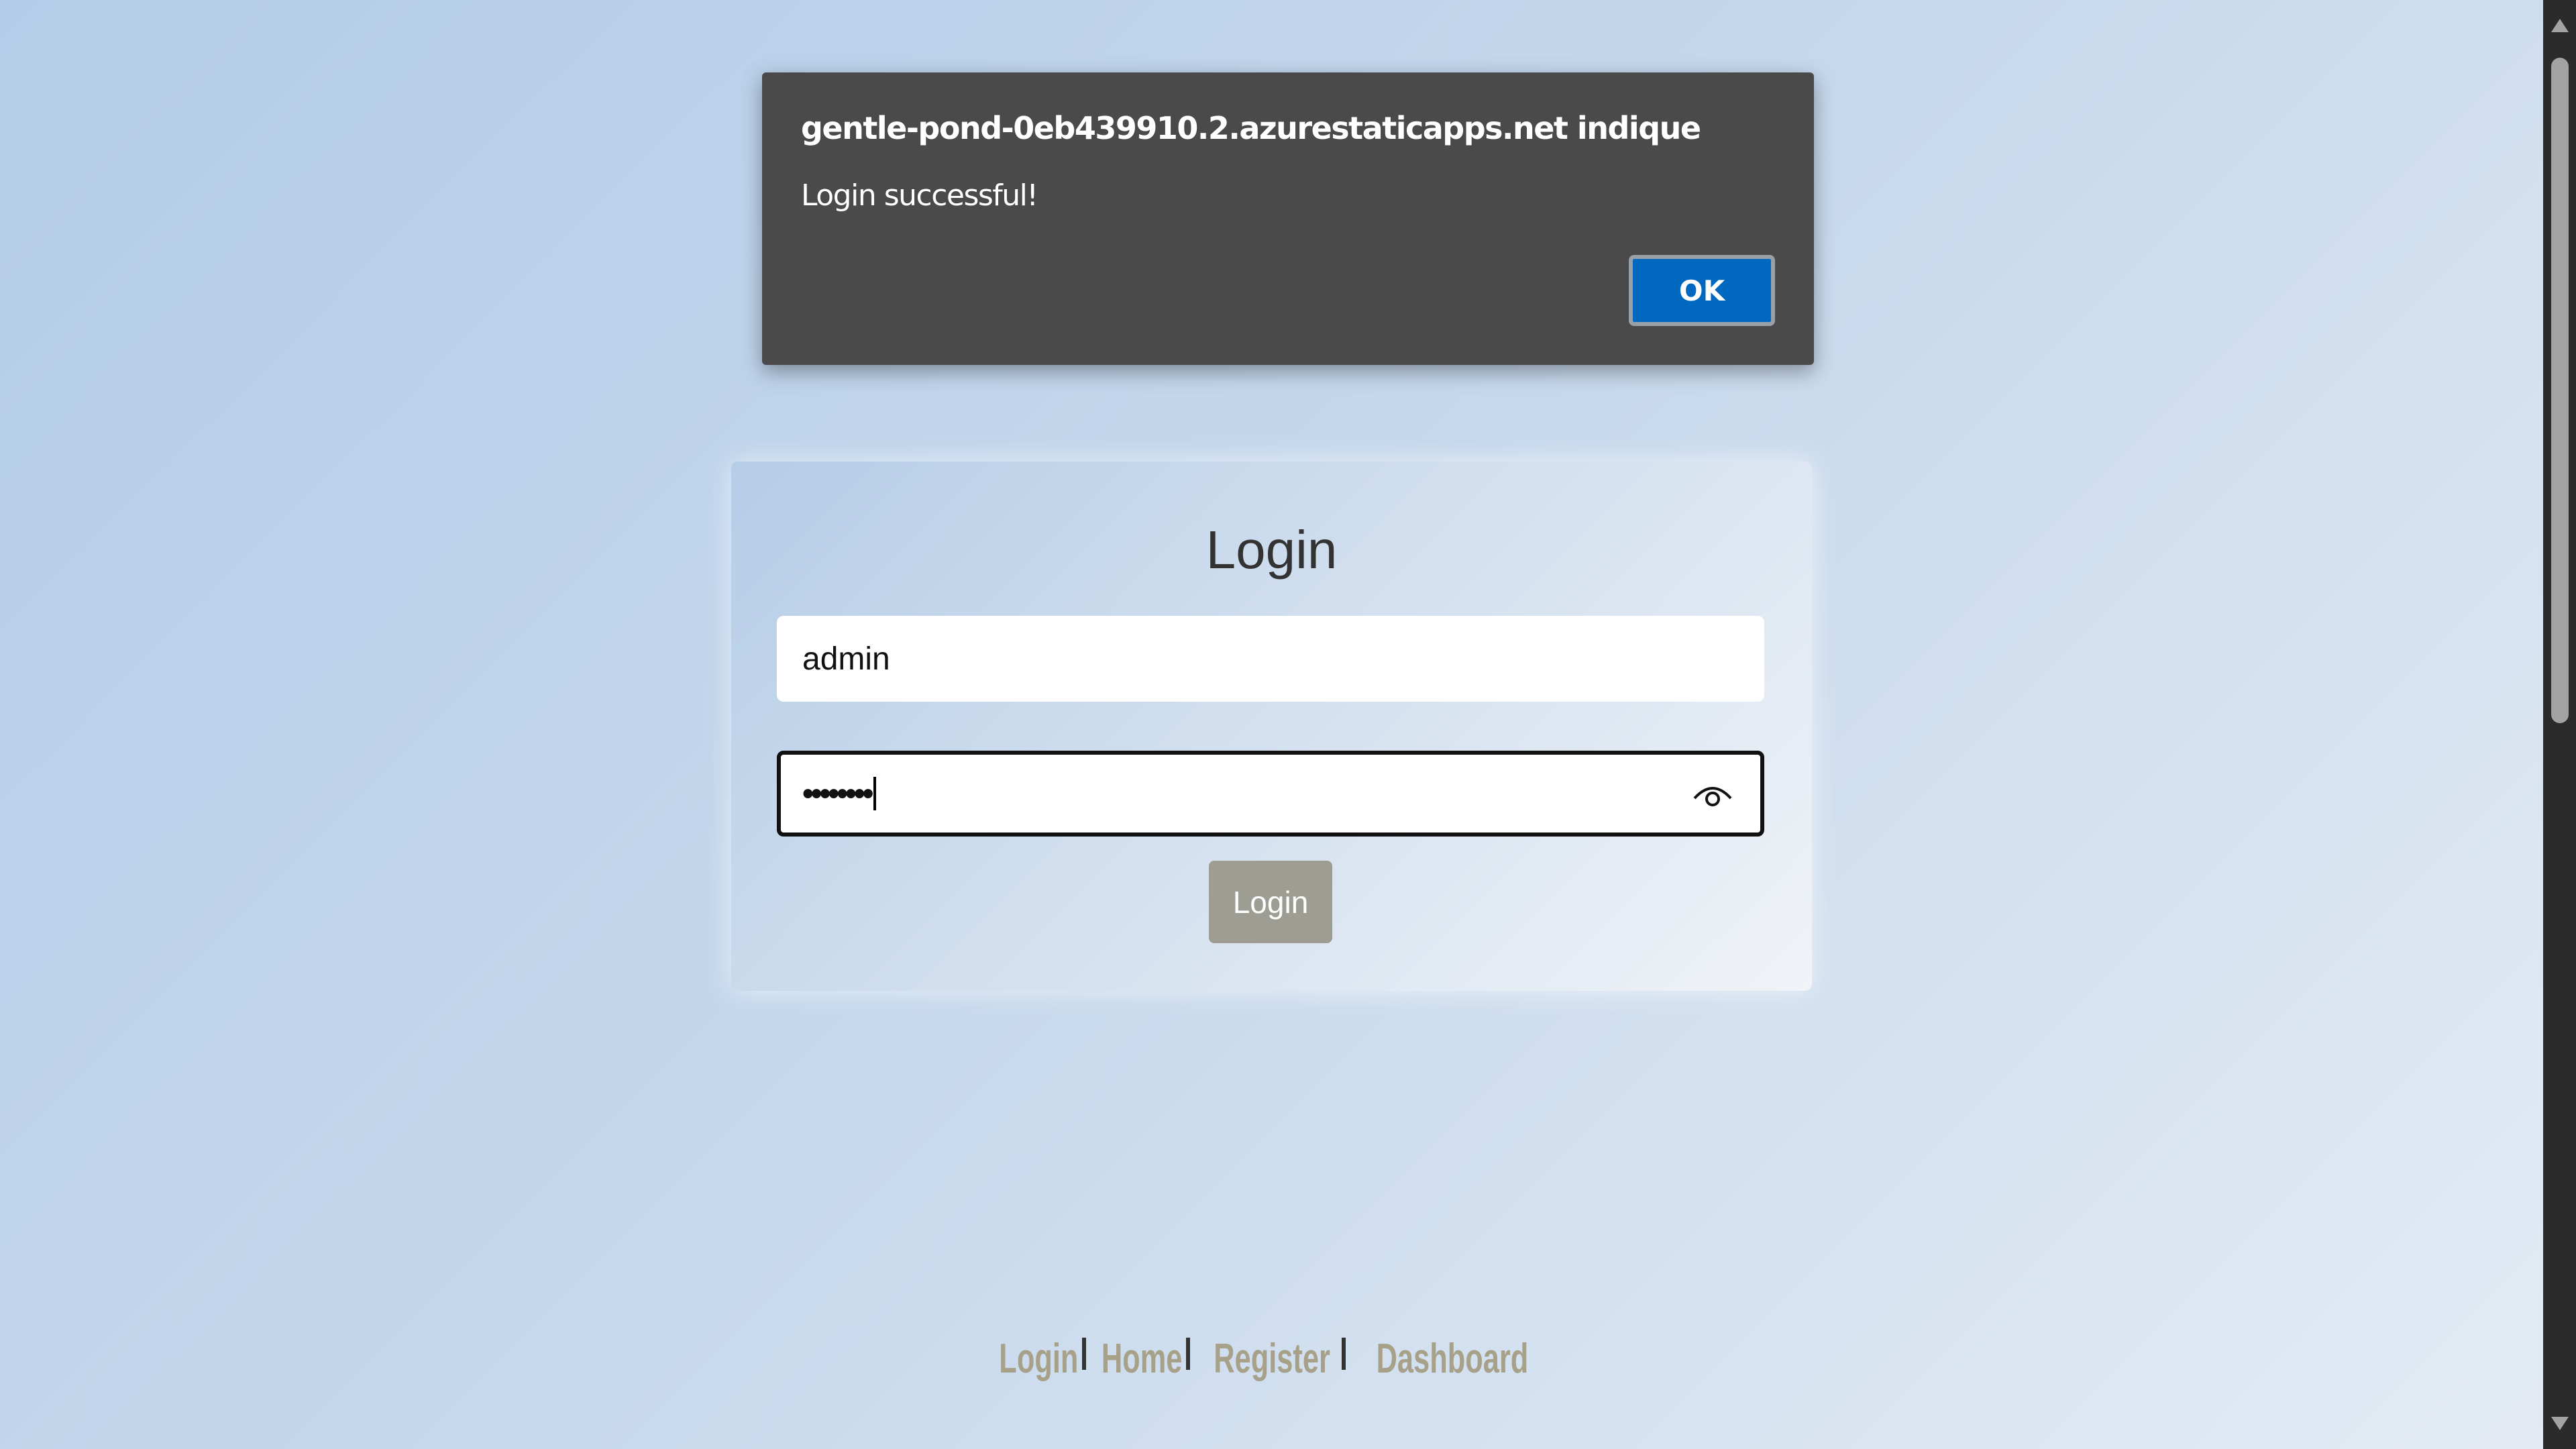  I want to click on eye-icon, so click(1712, 798).